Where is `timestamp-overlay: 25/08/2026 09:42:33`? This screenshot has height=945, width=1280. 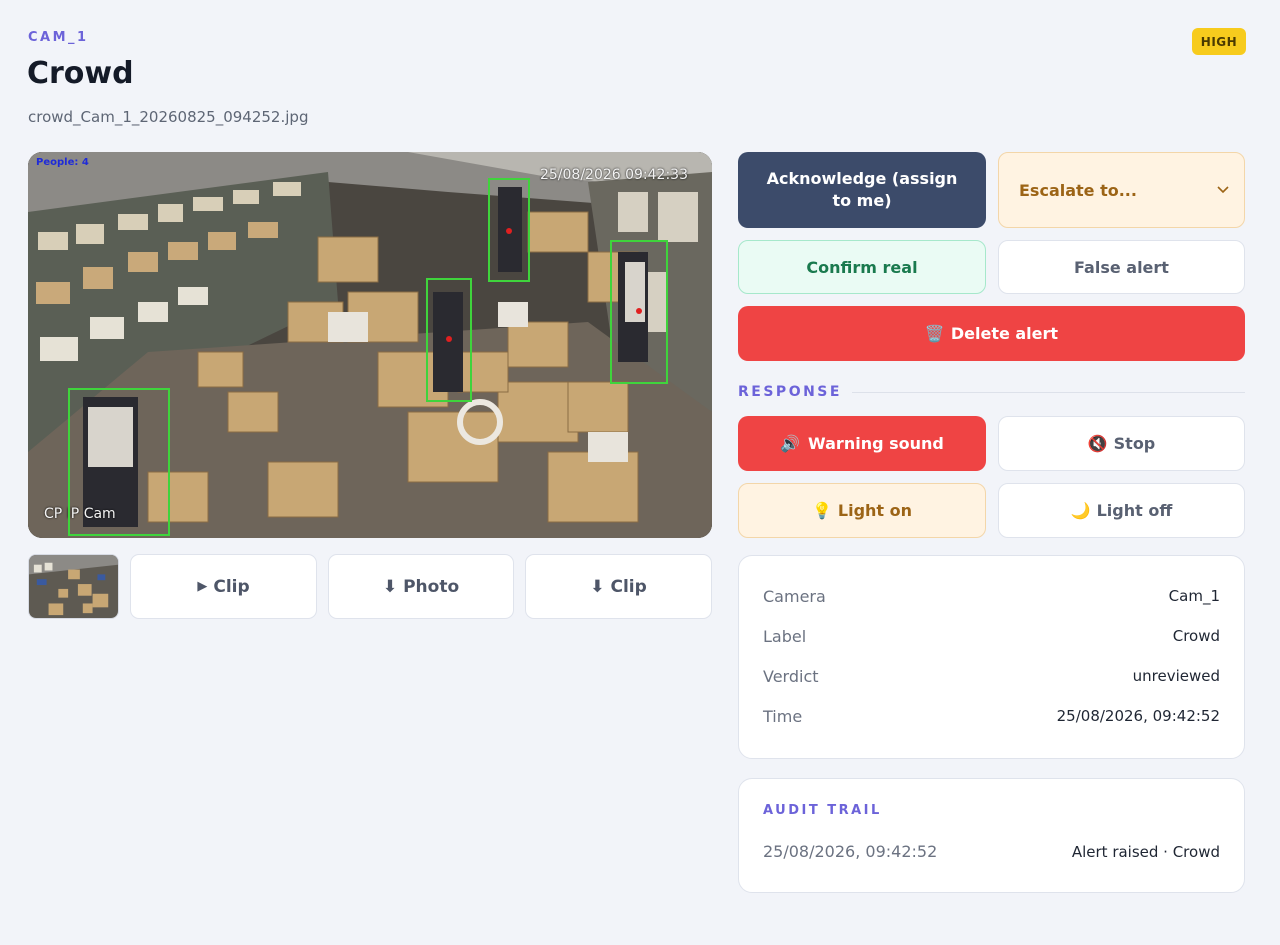
timestamp-overlay: 25/08/2026 09:42:33 is located at coordinates (613, 175).